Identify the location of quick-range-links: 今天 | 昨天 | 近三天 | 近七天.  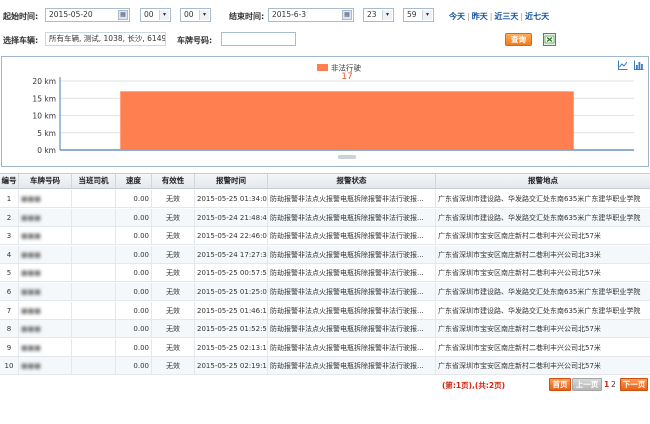
(499, 16).